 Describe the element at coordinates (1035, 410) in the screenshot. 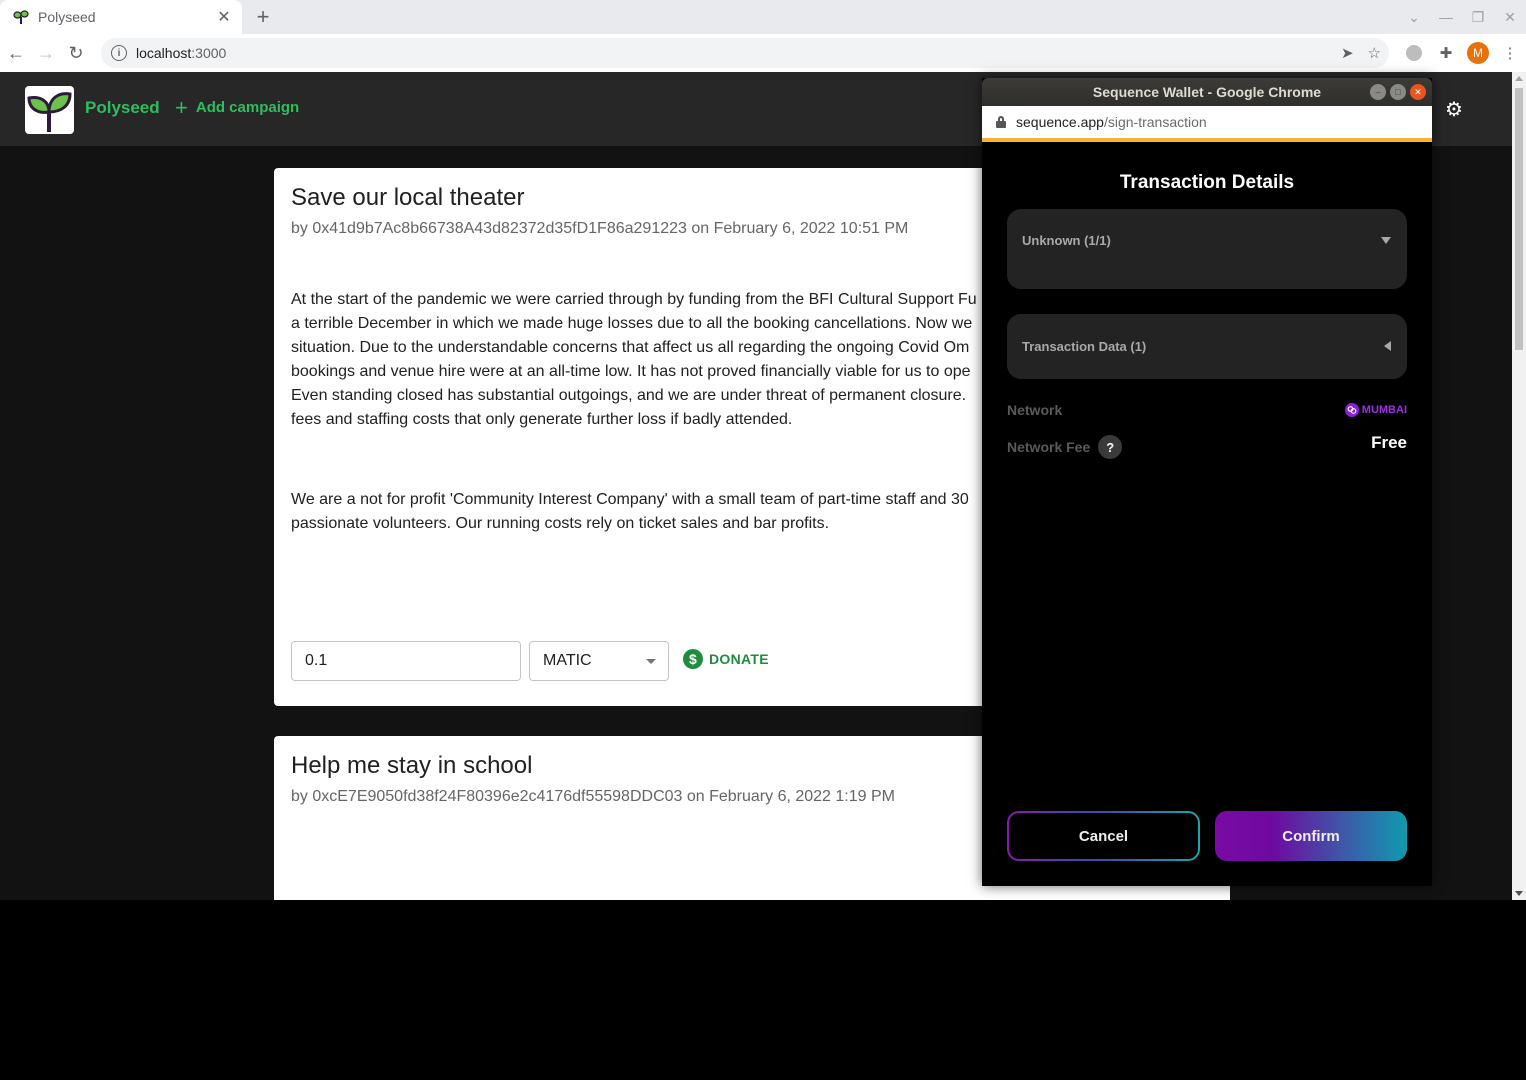

I see `network-label: Network` at that location.